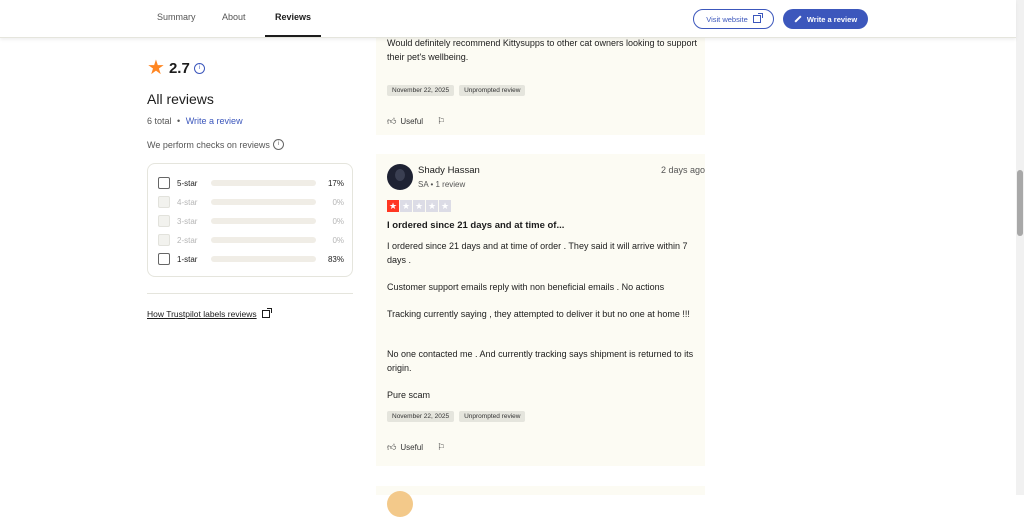 The width and height of the screenshot is (1024, 517). Describe the element at coordinates (234, 24) in the screenshot. I see `tab-about: About` at that location.